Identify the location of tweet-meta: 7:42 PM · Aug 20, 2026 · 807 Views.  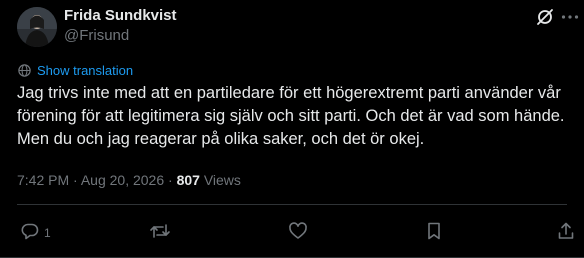
(129, 180).